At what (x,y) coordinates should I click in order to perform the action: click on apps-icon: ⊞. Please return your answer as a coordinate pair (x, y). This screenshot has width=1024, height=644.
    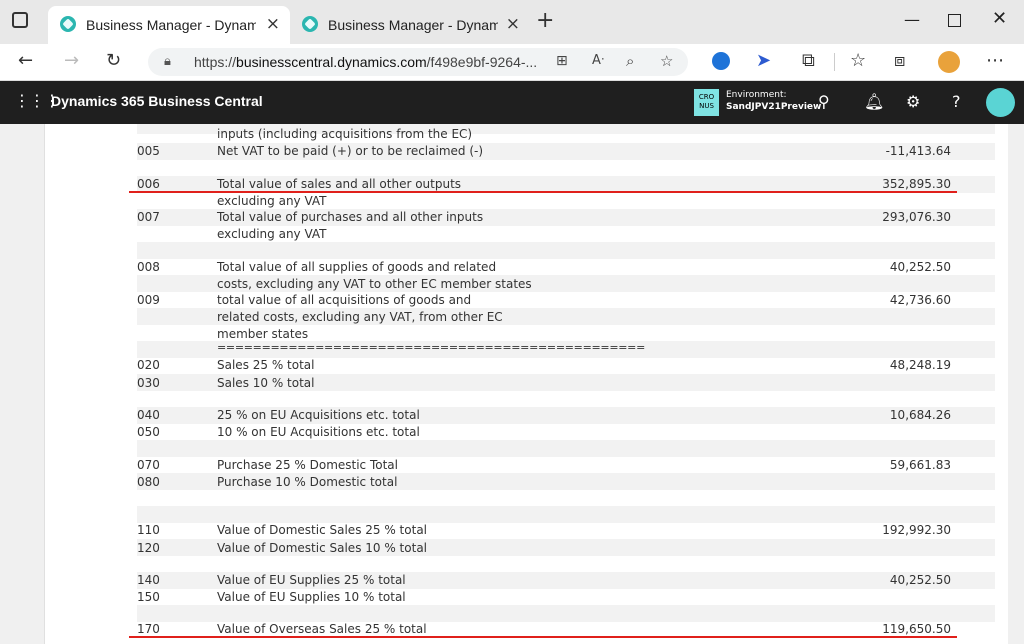
    Looking at the image, I should click on (562, 61).